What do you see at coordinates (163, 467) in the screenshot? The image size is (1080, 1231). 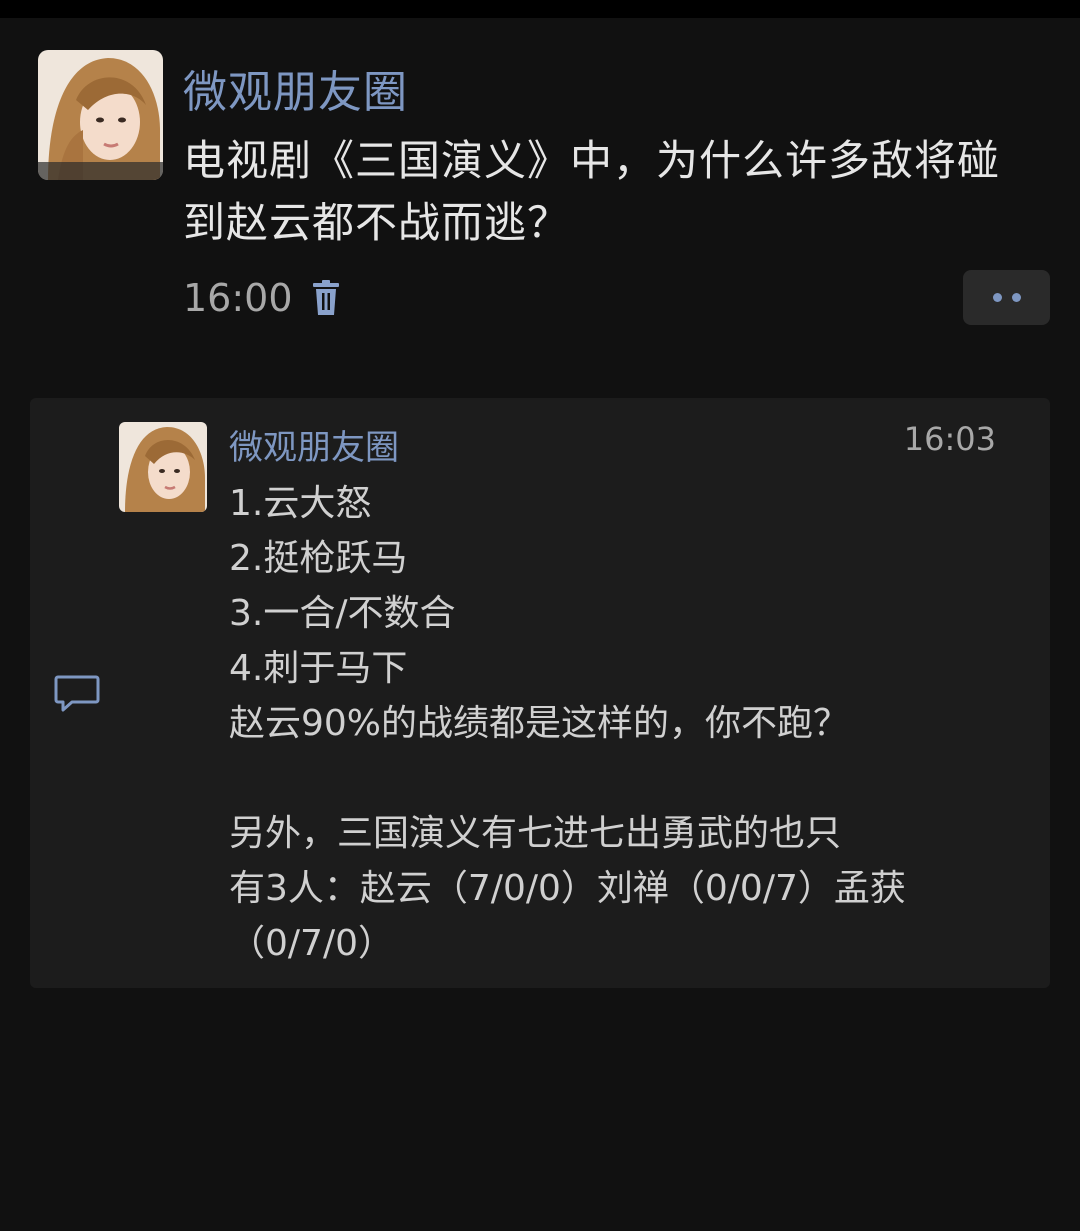 I see `comment-avatar` at bounding box center [163, 467].